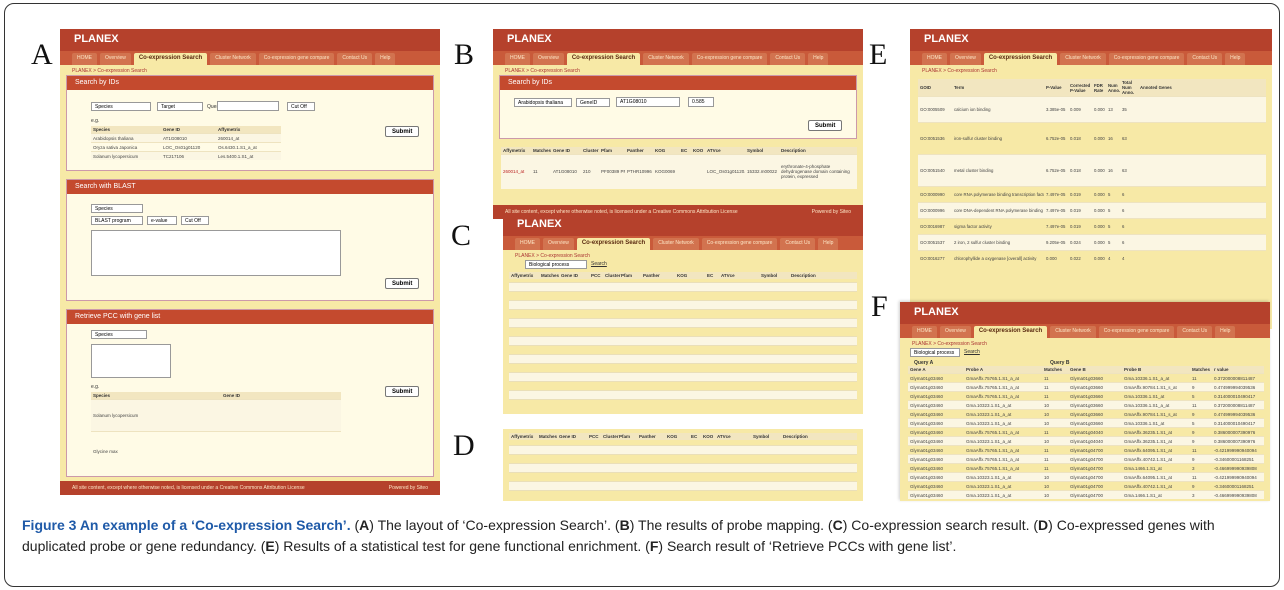  What do you see at coordinates (131, 361) in the screenshot?
I see `gene-list-textarea` at bounding box center [131, 361].